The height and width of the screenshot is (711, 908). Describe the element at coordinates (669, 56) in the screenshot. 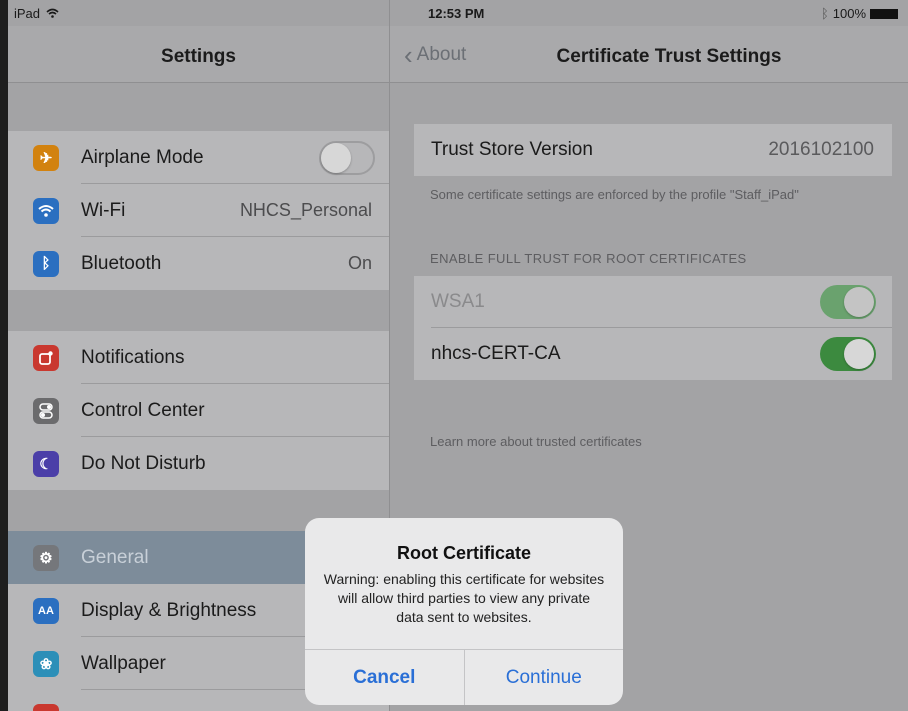

I see `page-title: Certificate Trust Settings` at that location.